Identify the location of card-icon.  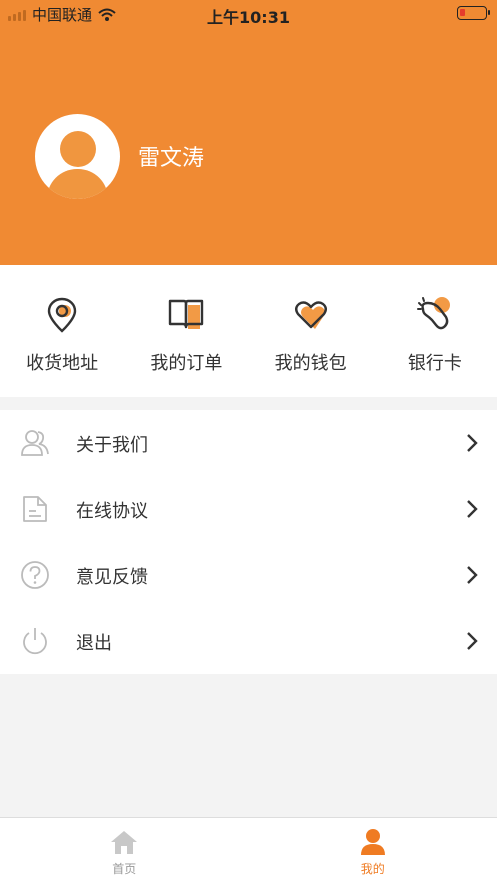
(433, 313).